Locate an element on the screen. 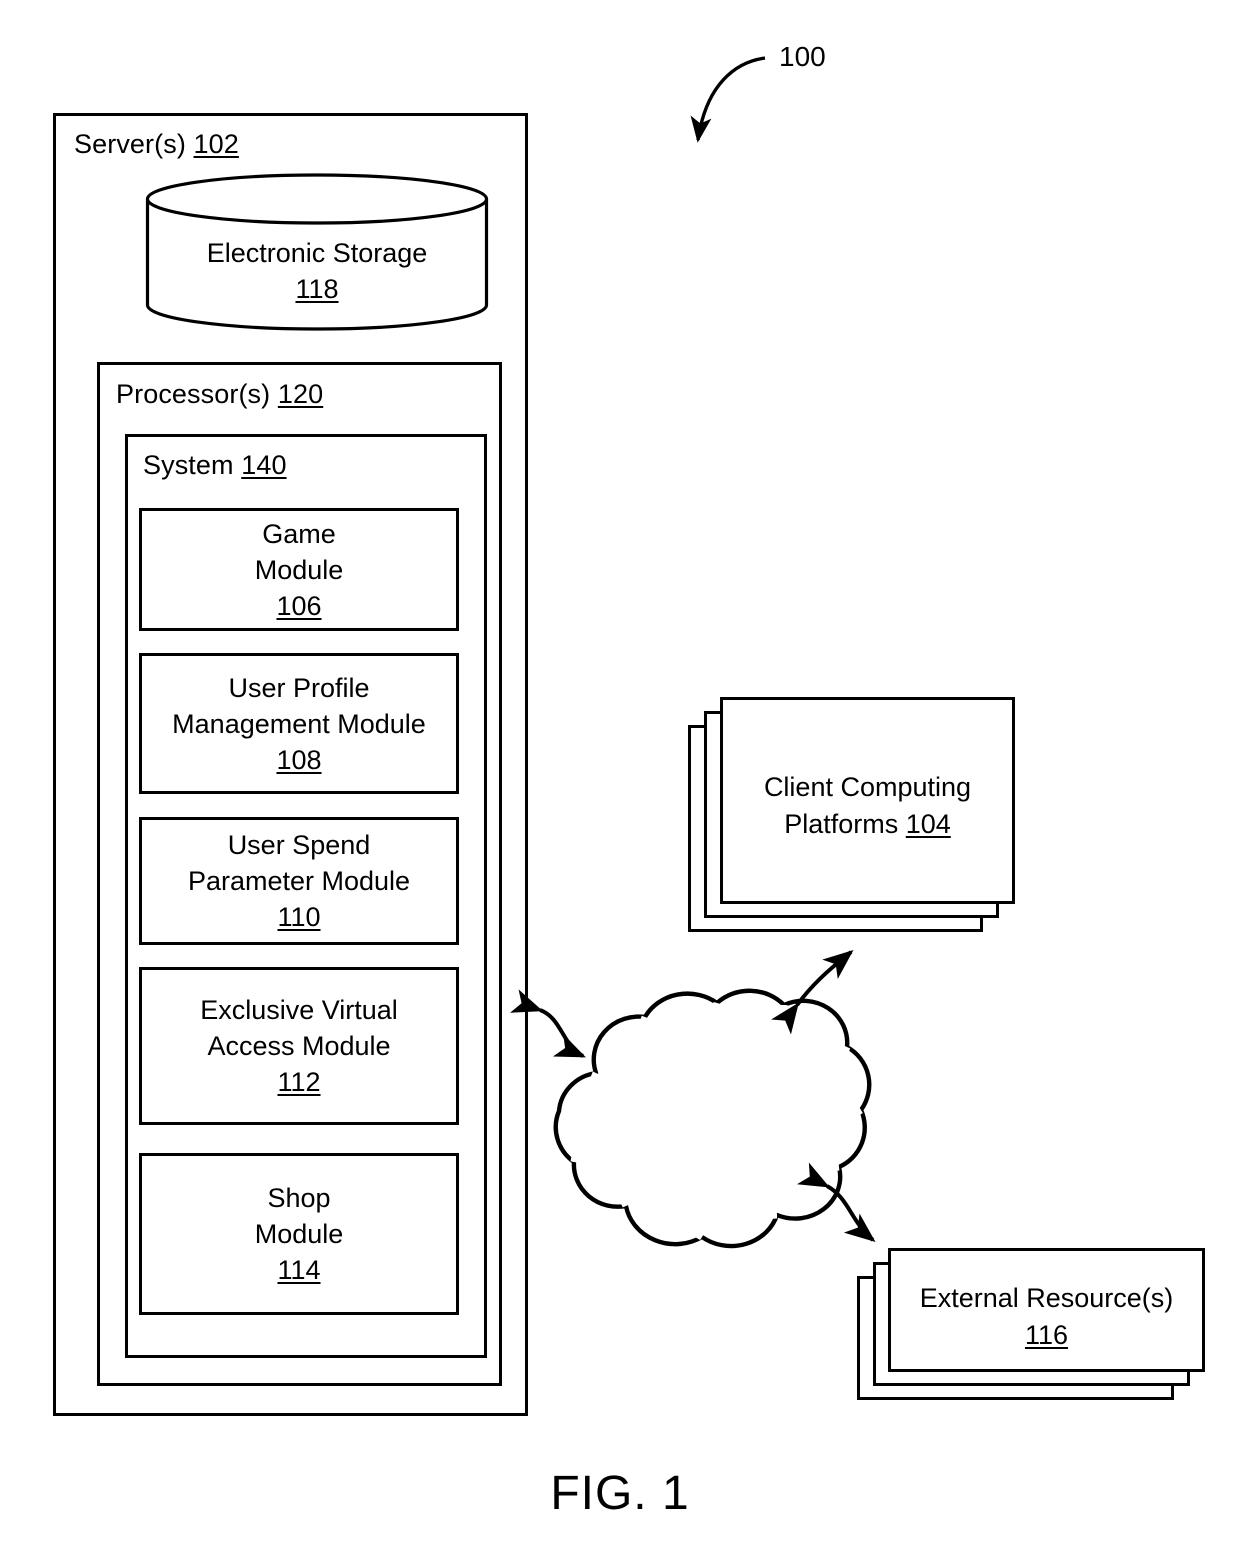 This screenshot has width=1240, height=1544. cloud-icon is located at coordinates (712, 1118).